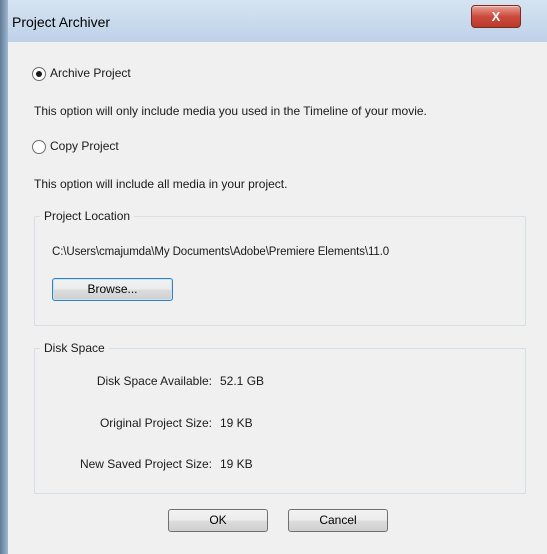 This screenshot has height=554, width=547. I want to click on ok-button-label: OK, so click(218, 520).